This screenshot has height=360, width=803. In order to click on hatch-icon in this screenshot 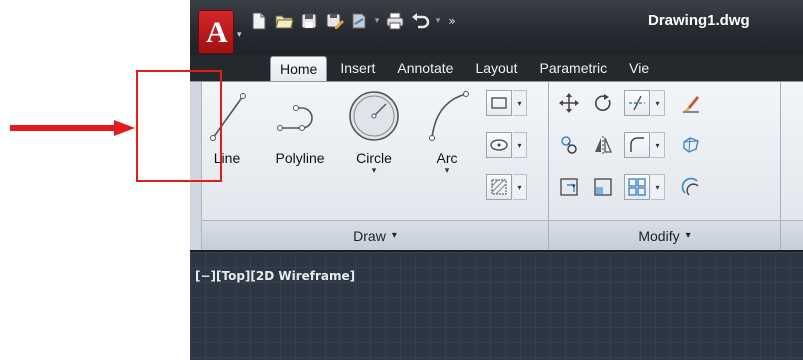, I will do `click(499, 187)`.